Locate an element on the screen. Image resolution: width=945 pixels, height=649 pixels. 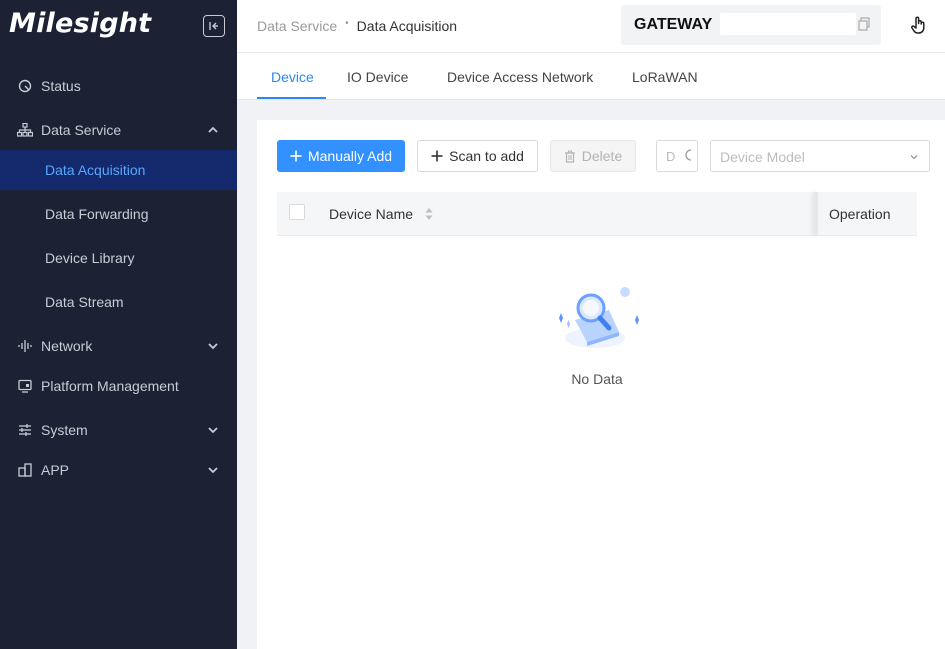
gateway-id-field is located at coordinates (788, 24).